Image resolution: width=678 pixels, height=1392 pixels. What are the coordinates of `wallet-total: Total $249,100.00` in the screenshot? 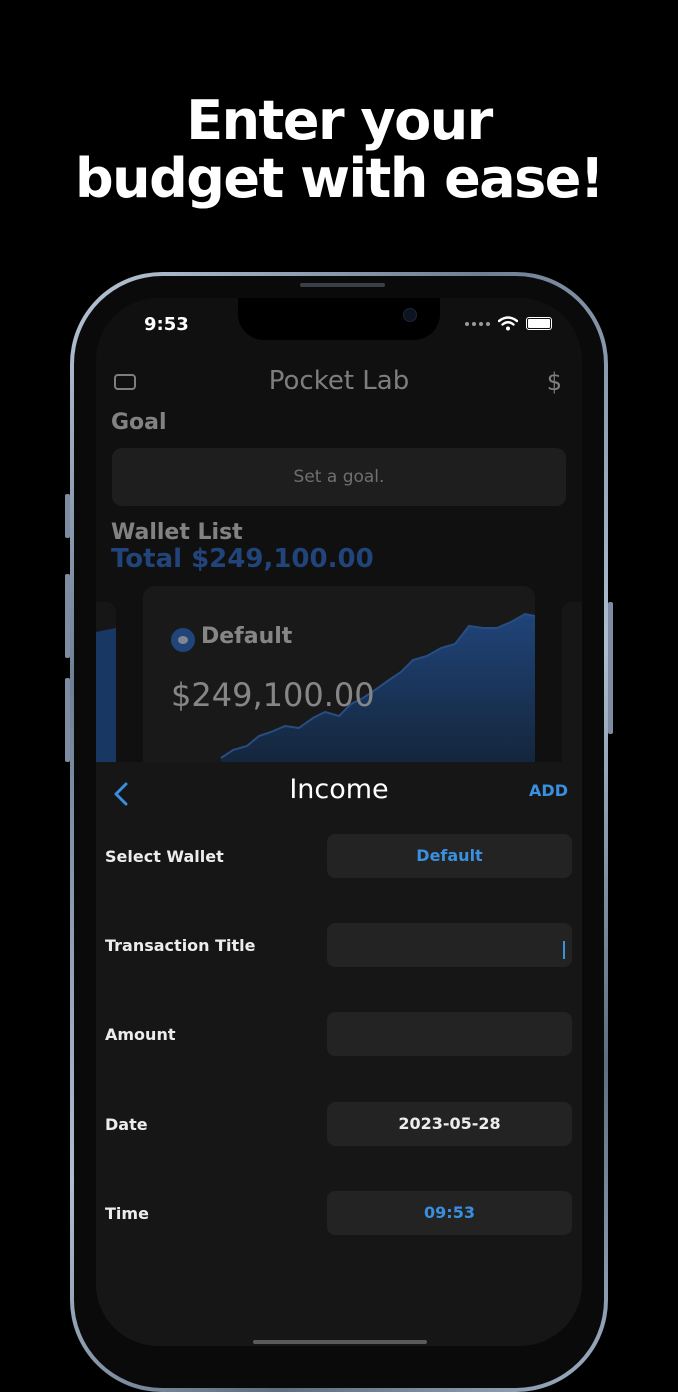 It's located at (242, 559).